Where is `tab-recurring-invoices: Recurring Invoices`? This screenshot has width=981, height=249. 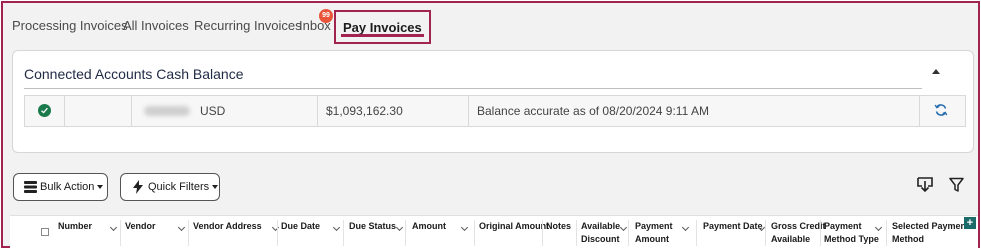
tab-recurring-invoices: Recurring Invoices is located at coordinates (248, 25).